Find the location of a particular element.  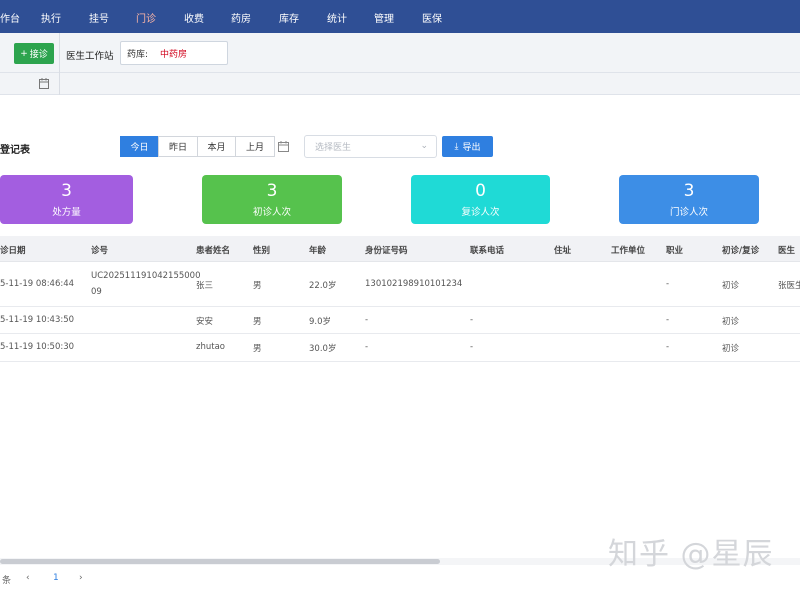

tab-this-month: 本月 is located at coordinates (216, 146).